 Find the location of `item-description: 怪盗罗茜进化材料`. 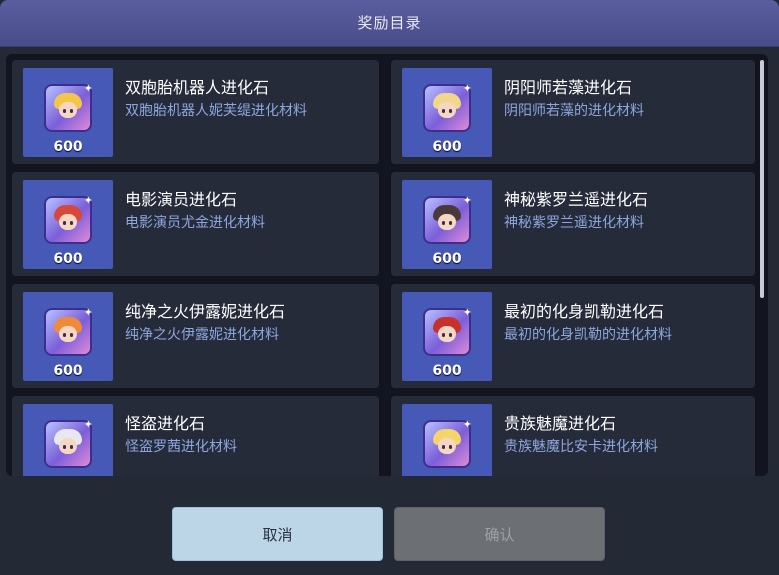

item-description: 怪盗罗茜进化材料 is located at coordinates (181, 447).